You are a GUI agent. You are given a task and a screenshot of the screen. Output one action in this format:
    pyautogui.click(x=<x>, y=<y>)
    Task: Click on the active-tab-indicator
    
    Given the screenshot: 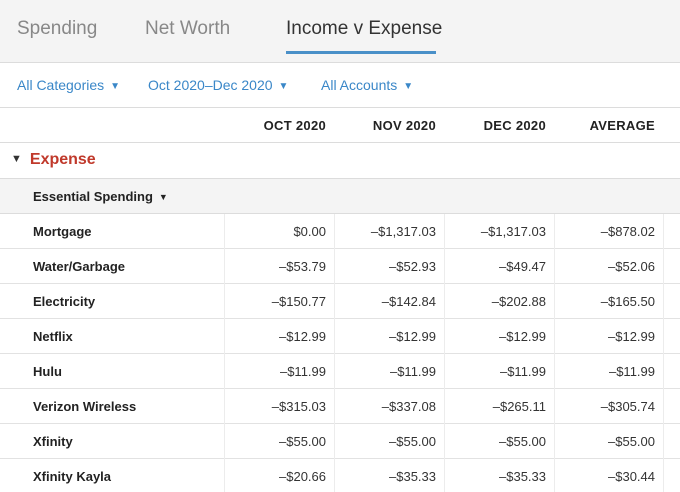 What is the action you would take?
    pyautogui.click(x=361, y=52)
    